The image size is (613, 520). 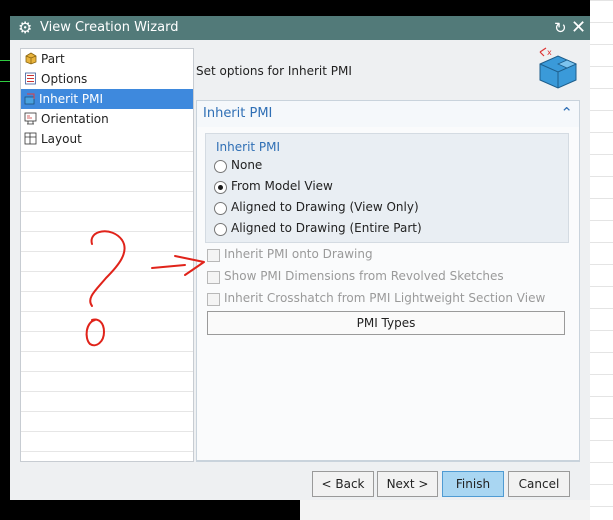 I want to click on close-icon: ✕, so click(x=578, y=27).